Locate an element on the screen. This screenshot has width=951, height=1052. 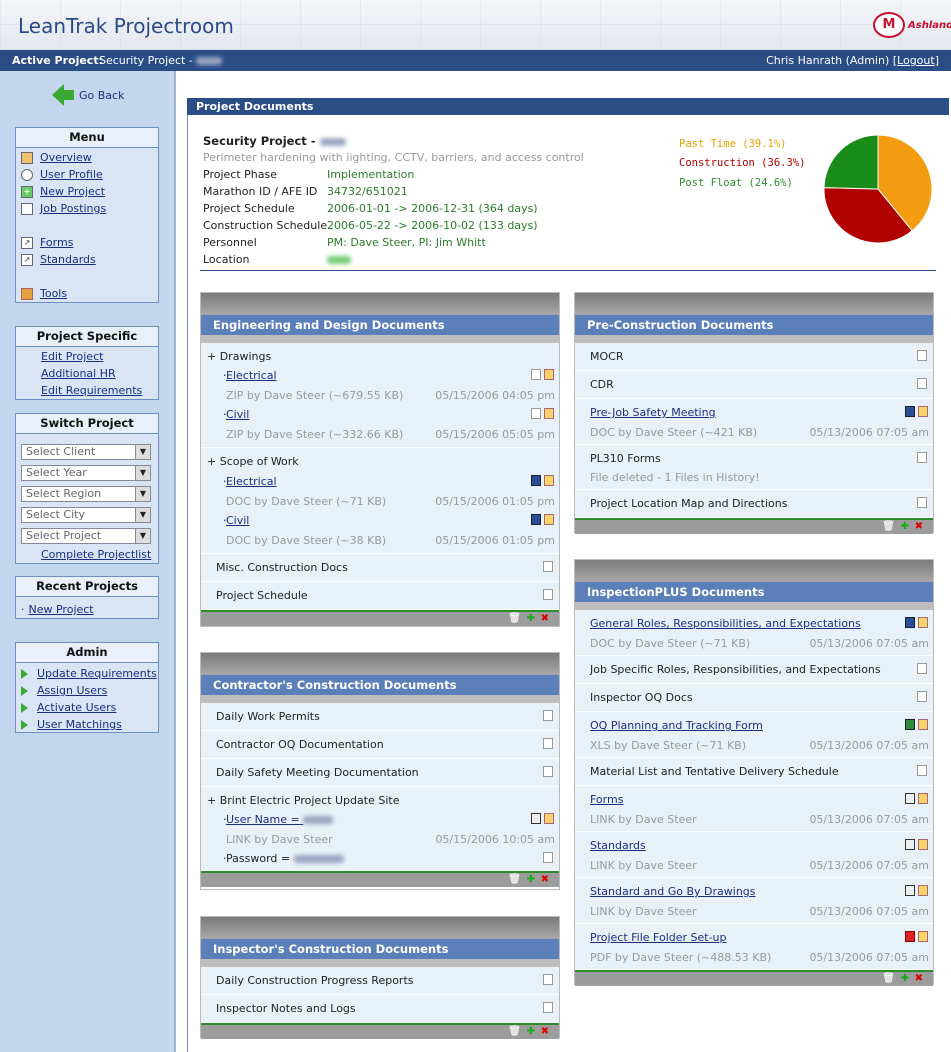
list-item: Inspector OQ Docs is located at coordinates (754, 698).